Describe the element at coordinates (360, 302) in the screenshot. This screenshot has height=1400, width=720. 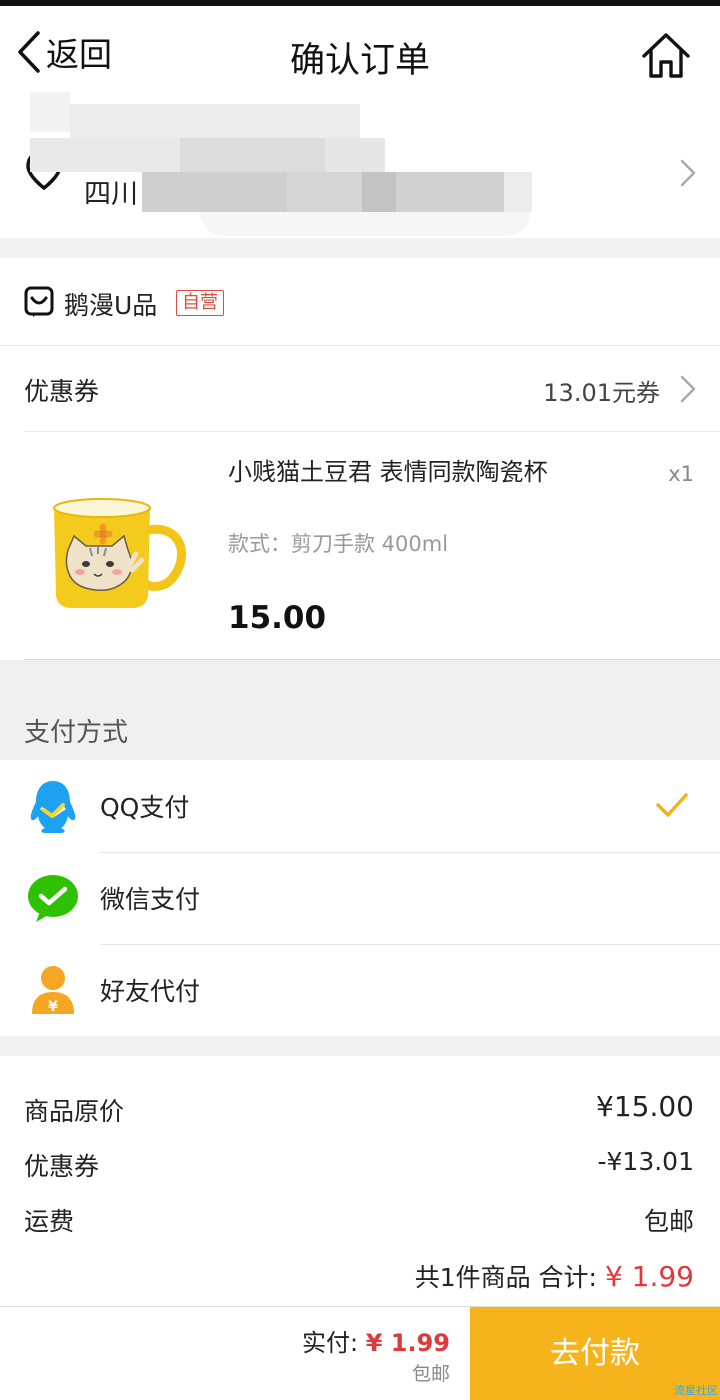
I see `store-header: 鹅漫U品 自营` at that location.